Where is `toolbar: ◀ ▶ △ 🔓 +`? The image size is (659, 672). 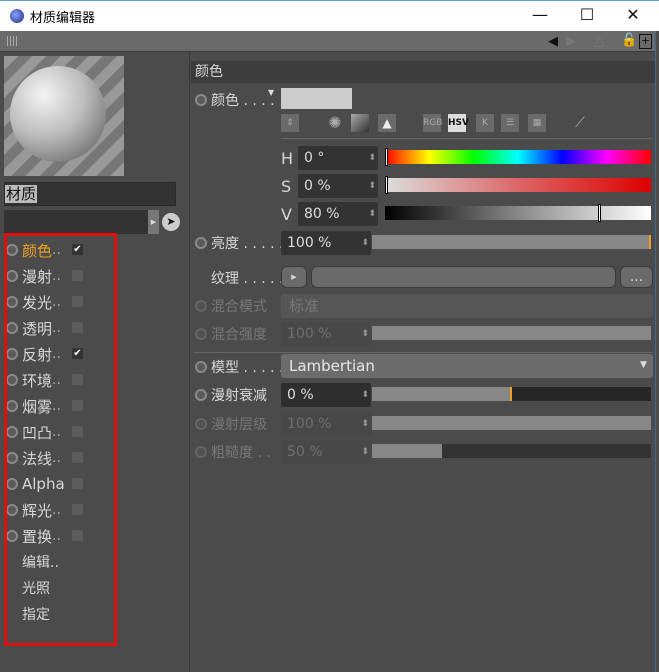
toolbar: ◀ ▶ △ 🔓 + is located at coordinates (329, 41).